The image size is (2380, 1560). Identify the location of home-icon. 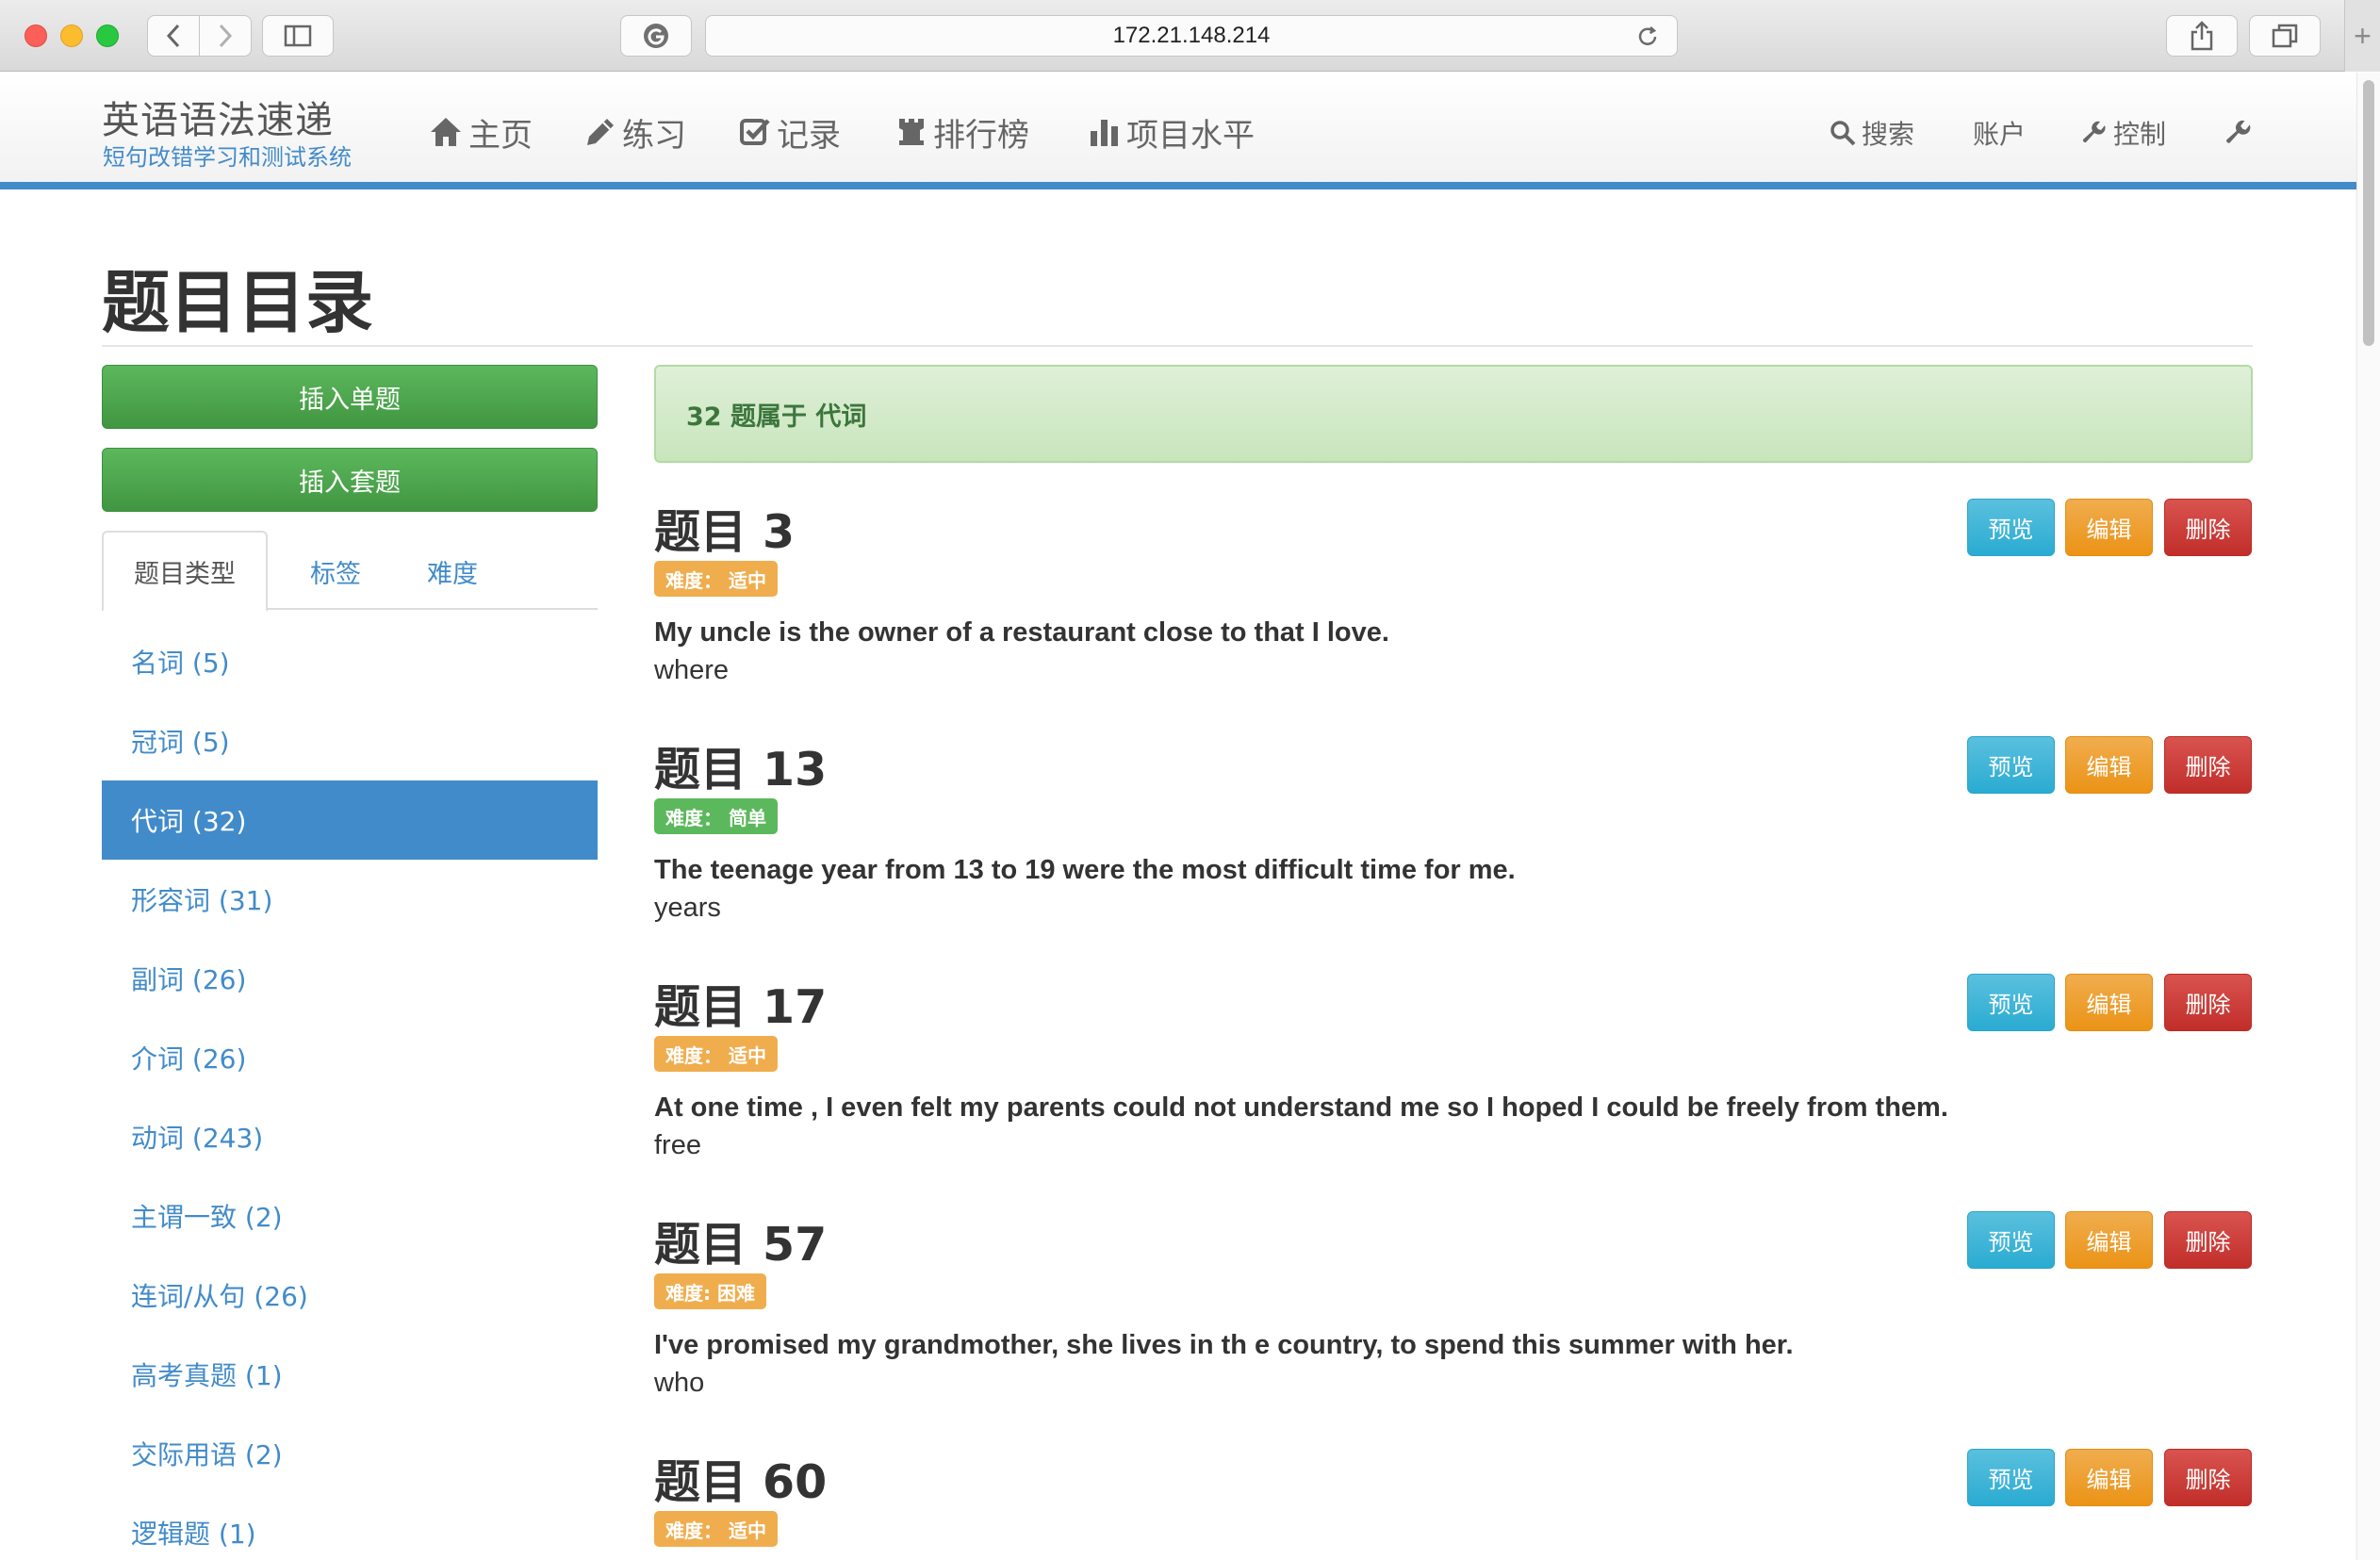
(446, 132).